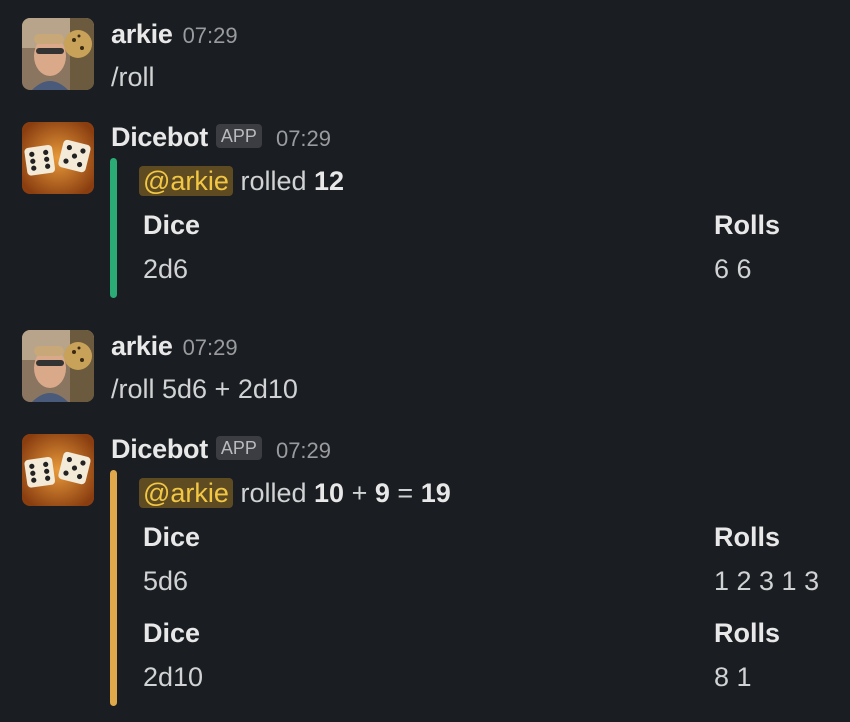 The image size is (850, 722). What do you see at coordinates (166, 269) in the screenshot?
I see `dice-field-value: 2d6` at bounding box center [166, 269].